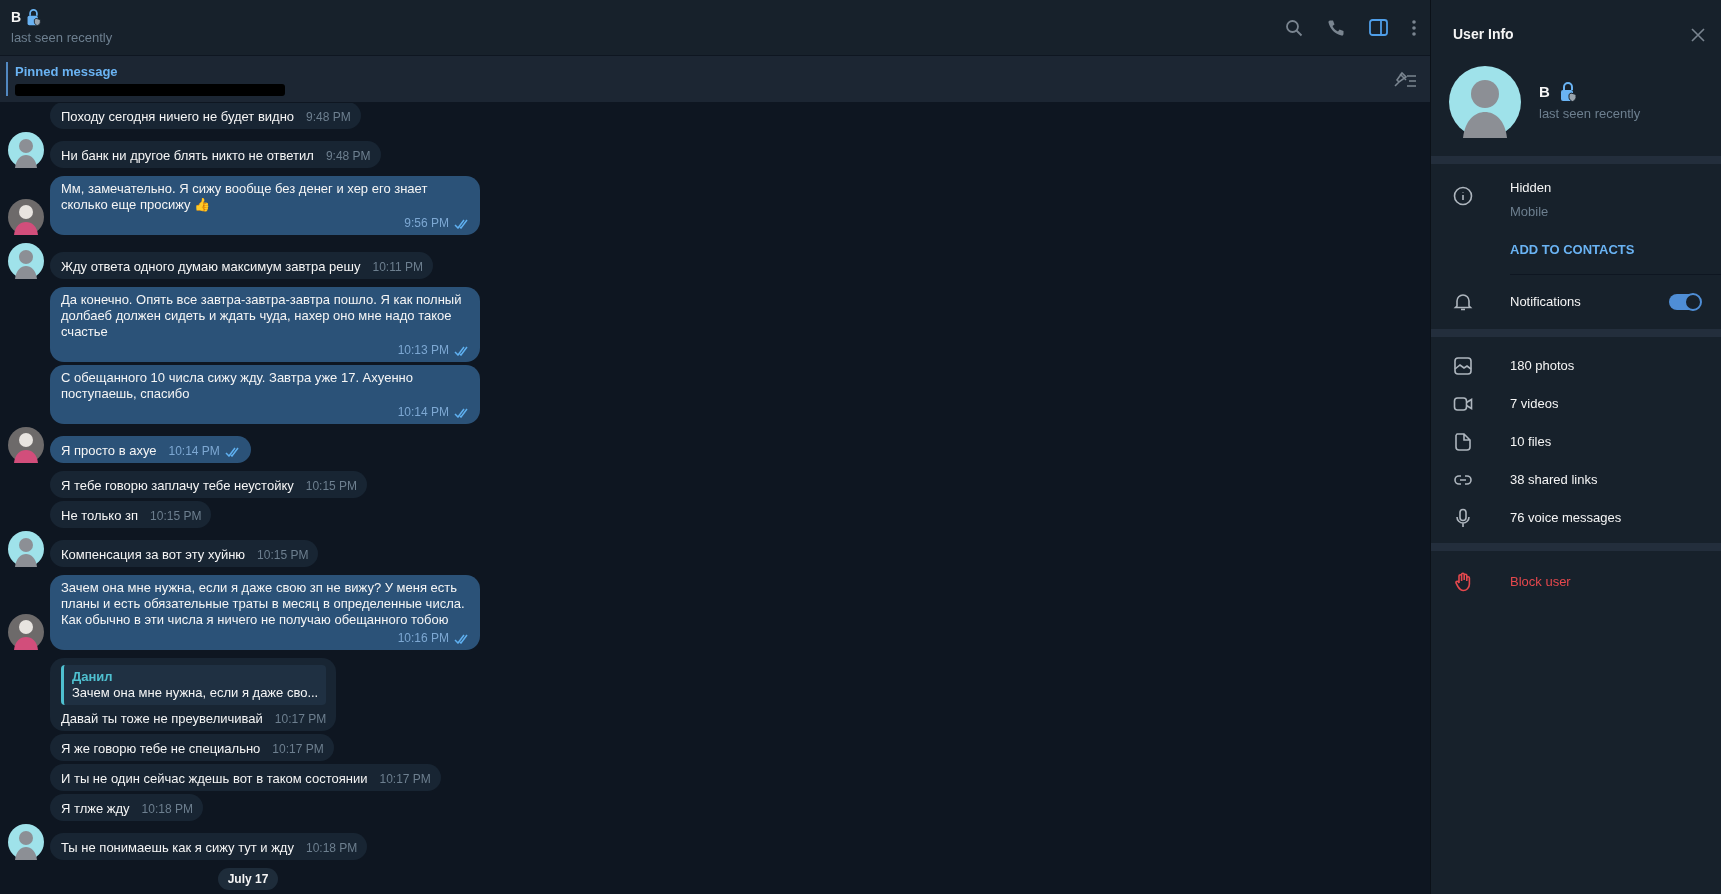 This screenshot has width=1721, height=894. What do you see at coordinates (237, 386) in the screenshot?
I see `message-text: С обещанного 10 числа сижу жду. Завтра уже 17. Ахуенно поступаешь, спасибо` at bounding box center [237, 386].